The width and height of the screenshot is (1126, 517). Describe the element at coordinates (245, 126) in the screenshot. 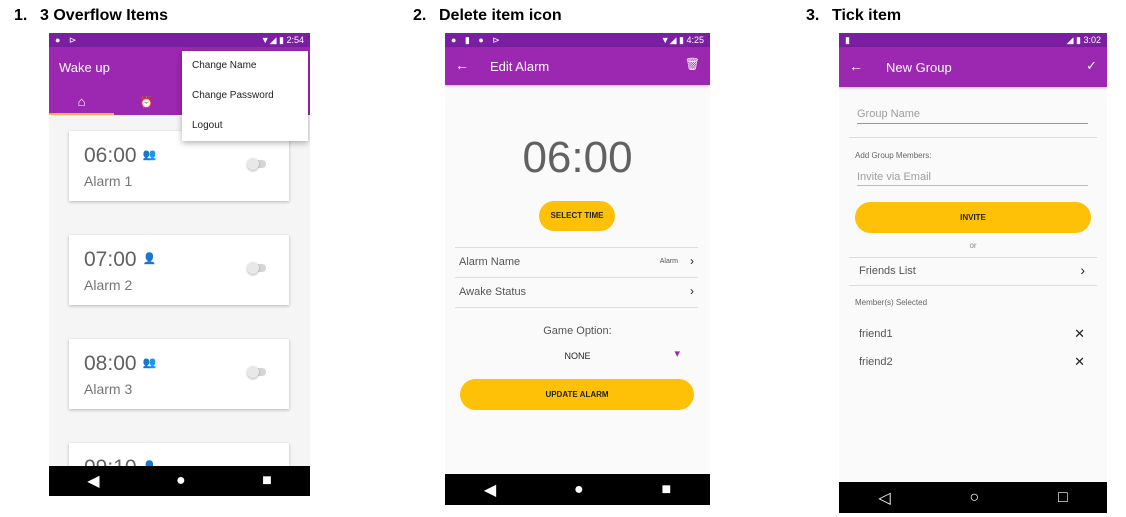

I see `menu-item-logout: Logout` at that location.